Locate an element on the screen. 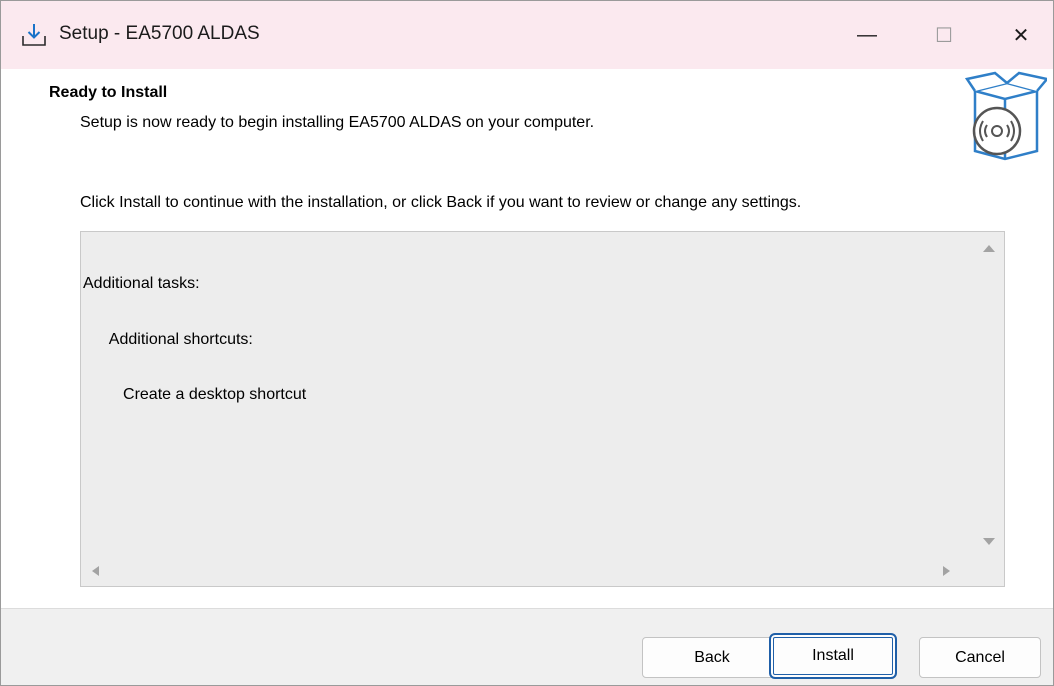  scroll-down-arrow-icon is located at coordinates (989, 541).